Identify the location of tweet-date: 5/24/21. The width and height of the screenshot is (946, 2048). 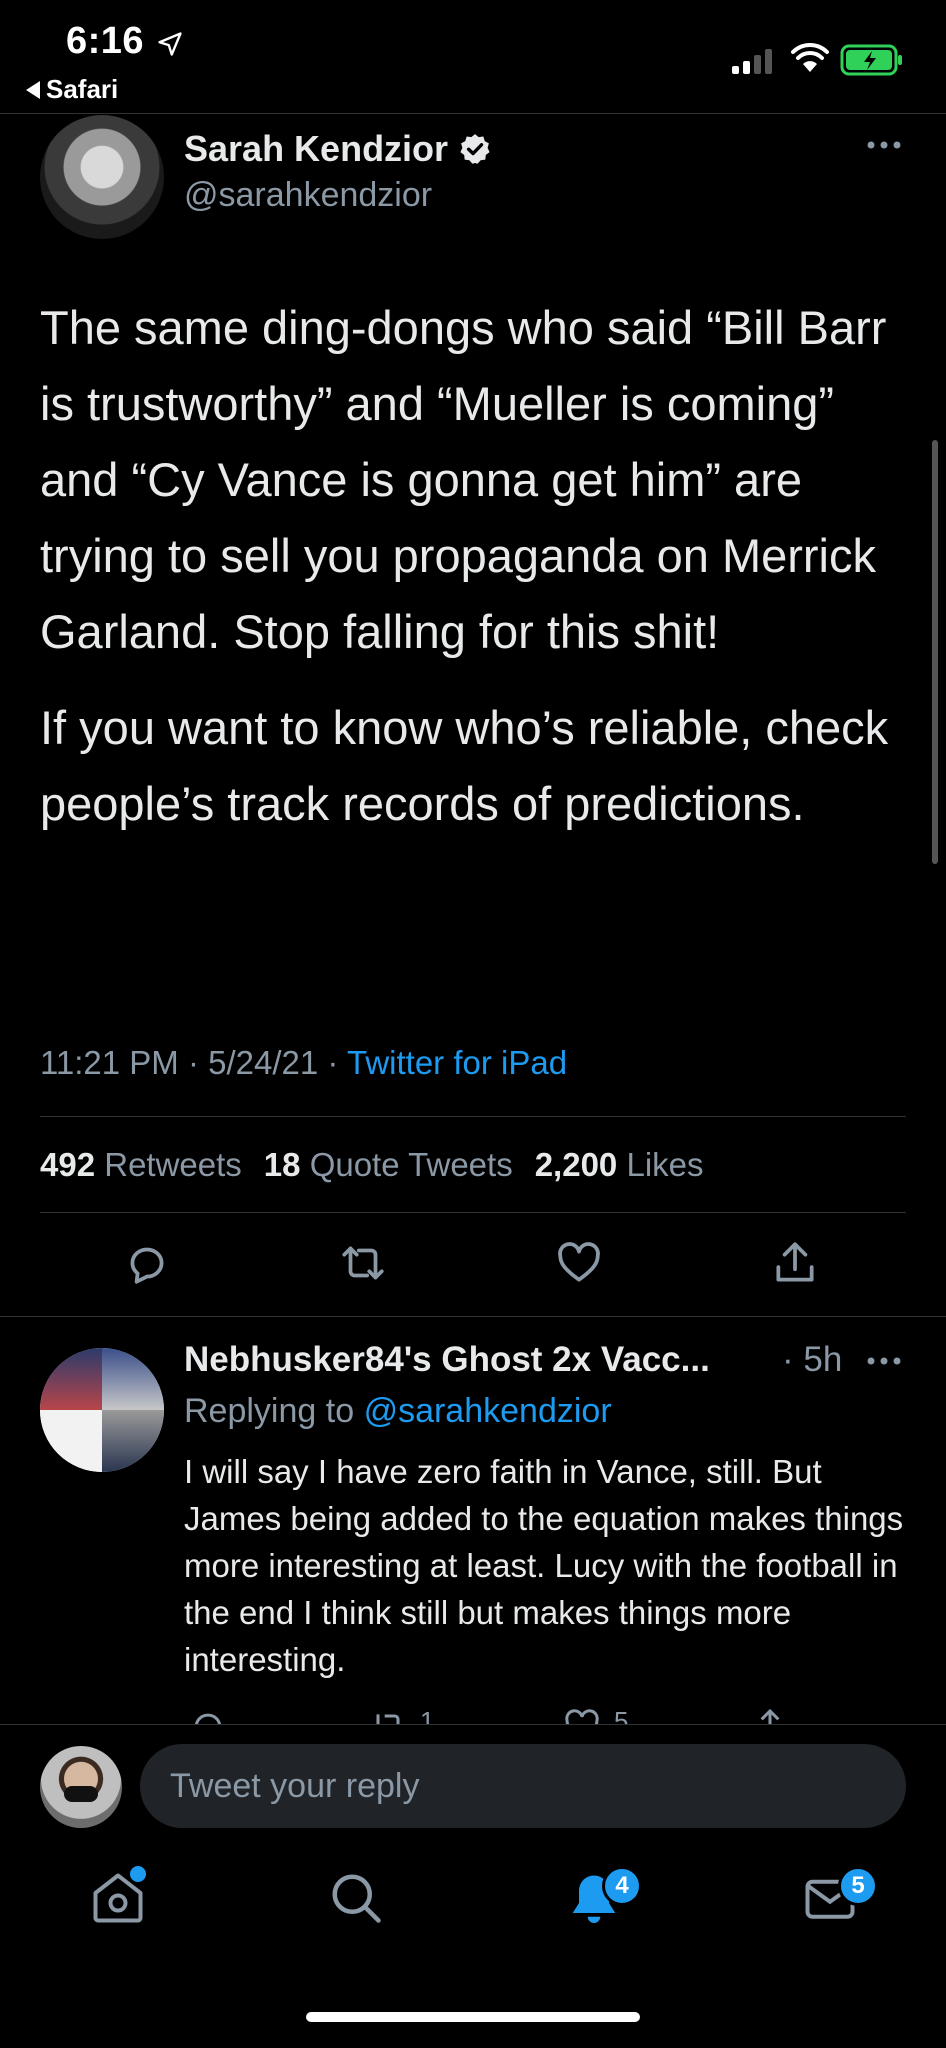
(263, 1062).